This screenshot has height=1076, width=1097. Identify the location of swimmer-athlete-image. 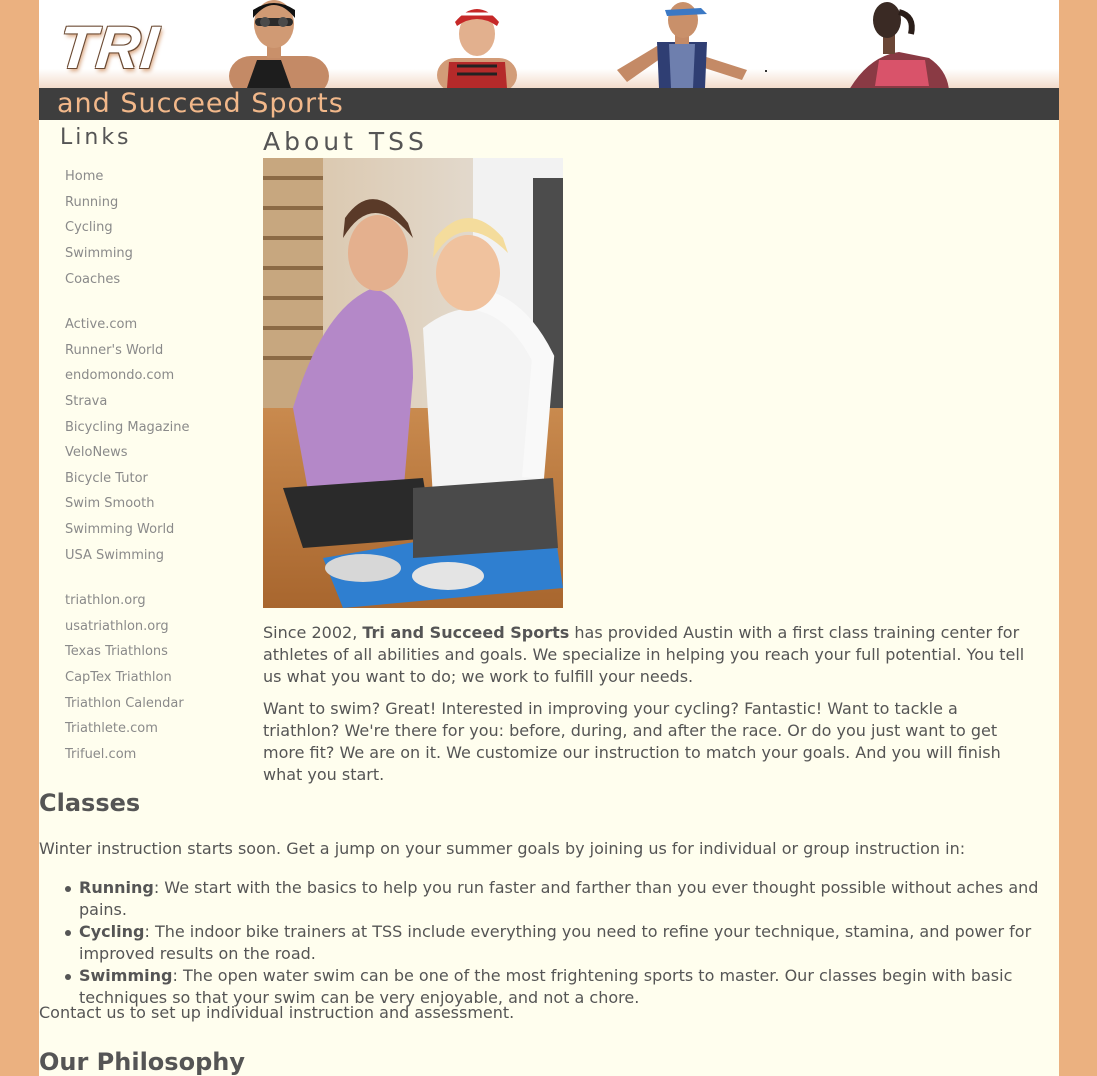
(279, 44).